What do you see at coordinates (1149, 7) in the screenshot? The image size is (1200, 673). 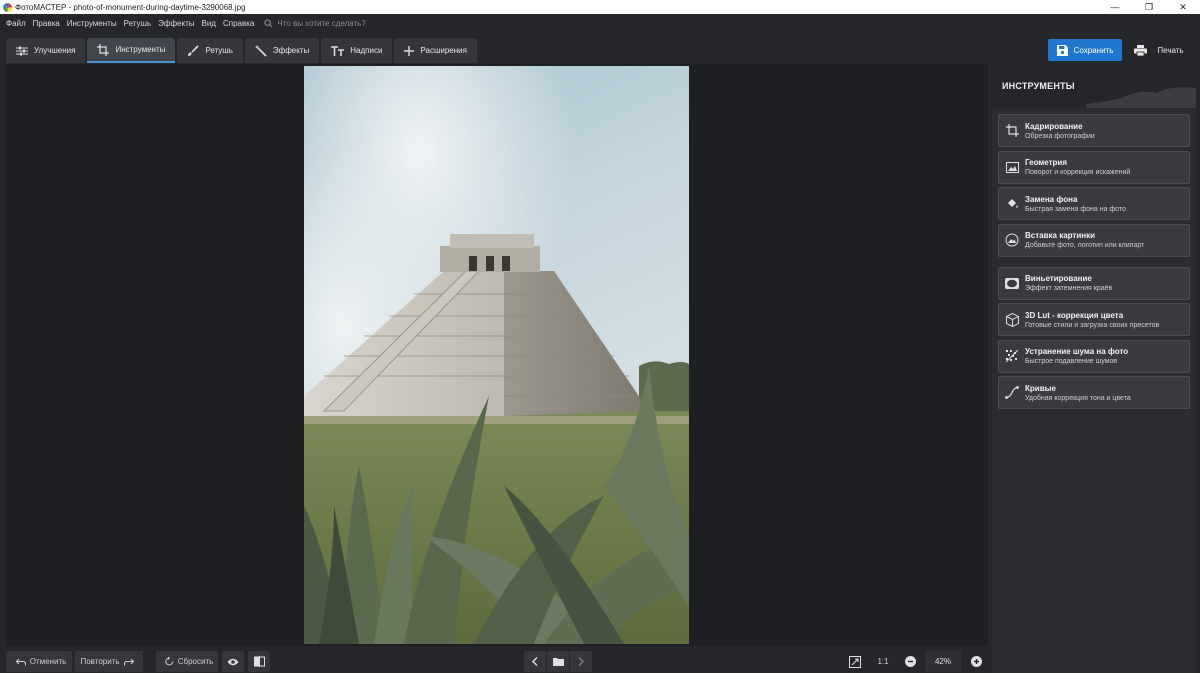 I see `restore-icon: ❐` at bounding box center [1149, 7].